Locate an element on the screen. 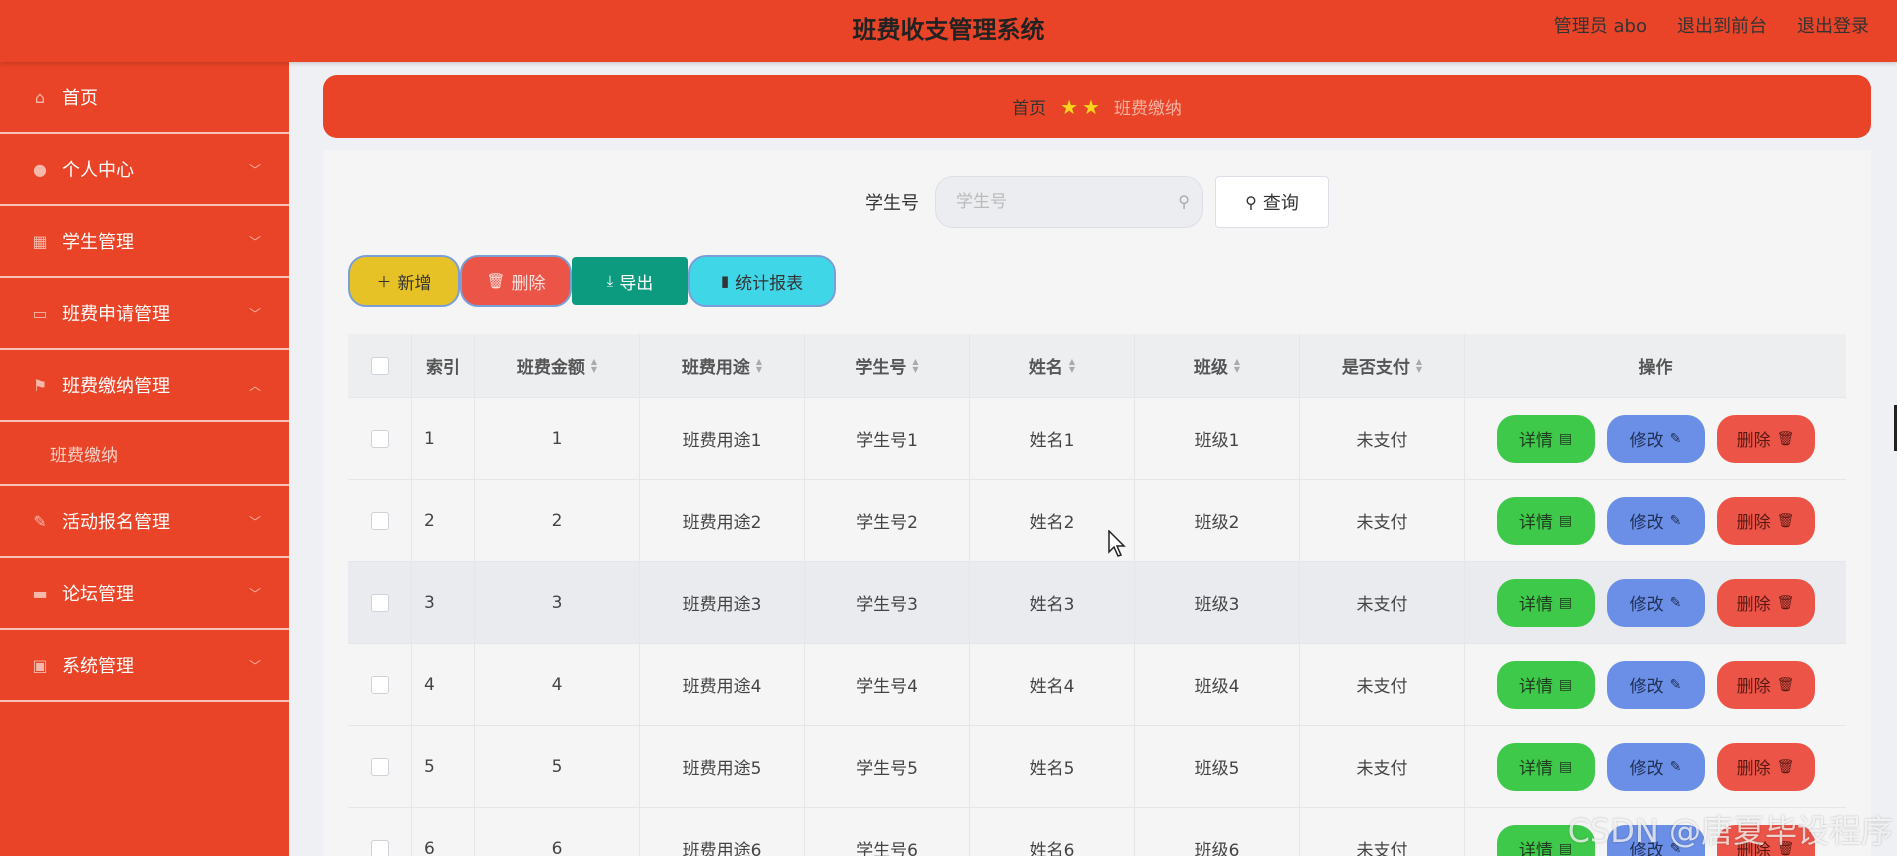 The width and height of the screenshot is (1897, 856). stats-report-button-label: 统计报表 is located at coordinates (769, 283).